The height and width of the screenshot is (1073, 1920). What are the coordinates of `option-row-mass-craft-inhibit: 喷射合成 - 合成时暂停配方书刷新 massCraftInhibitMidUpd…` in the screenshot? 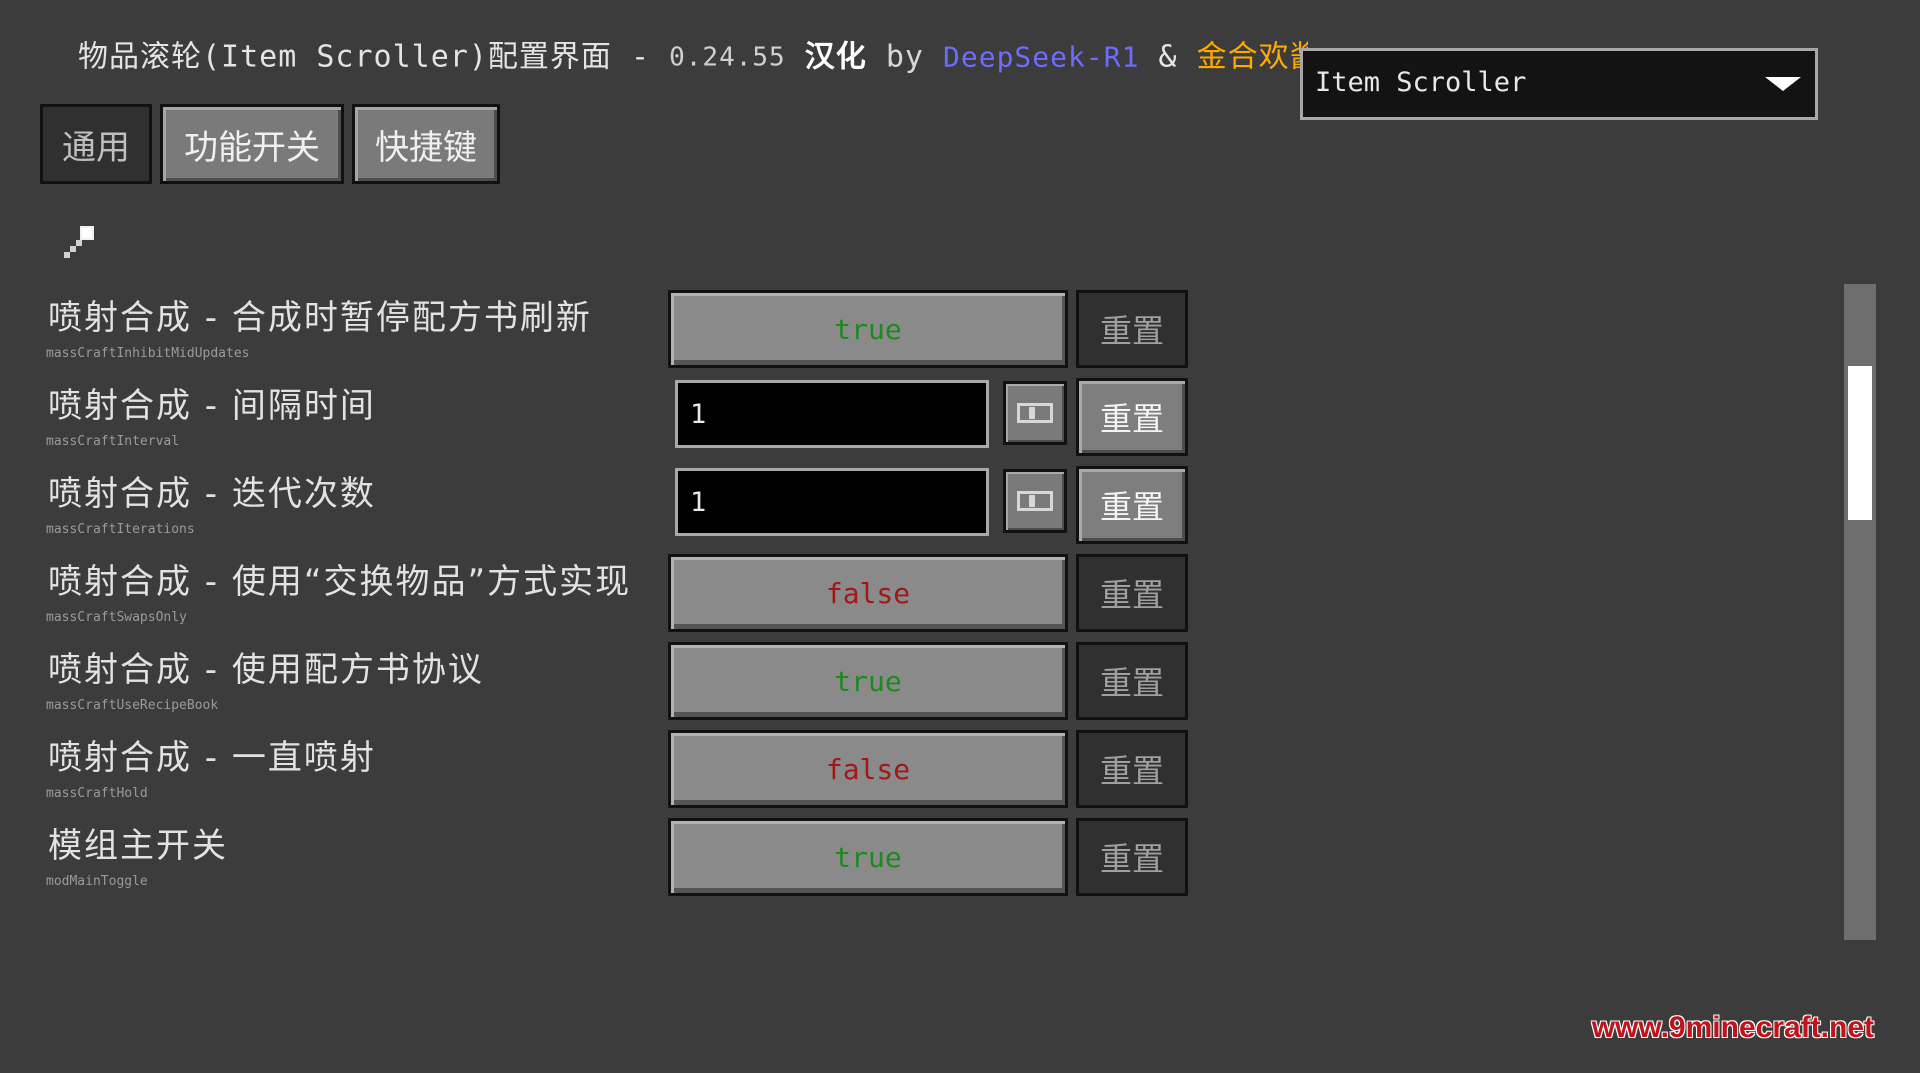 It's located at (600, 330).